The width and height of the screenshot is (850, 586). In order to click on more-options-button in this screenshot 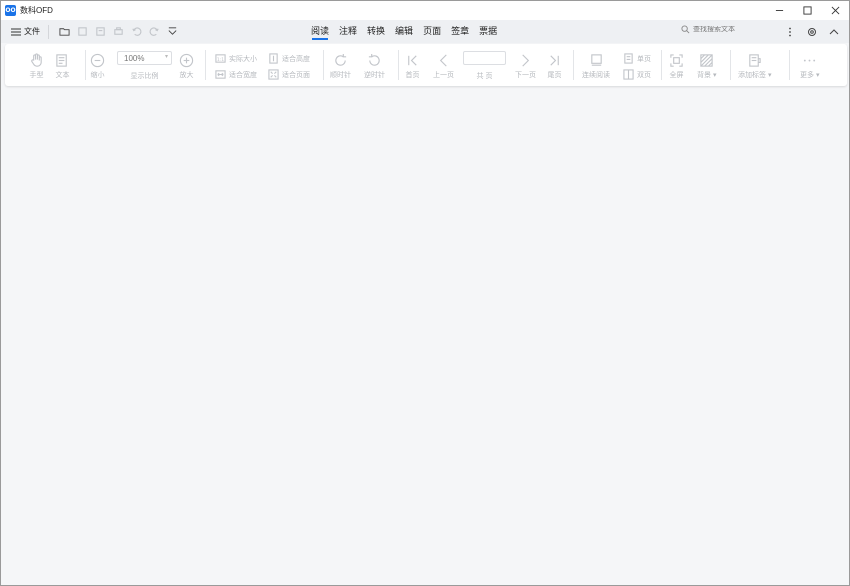, I will do `click(790, 32)`.